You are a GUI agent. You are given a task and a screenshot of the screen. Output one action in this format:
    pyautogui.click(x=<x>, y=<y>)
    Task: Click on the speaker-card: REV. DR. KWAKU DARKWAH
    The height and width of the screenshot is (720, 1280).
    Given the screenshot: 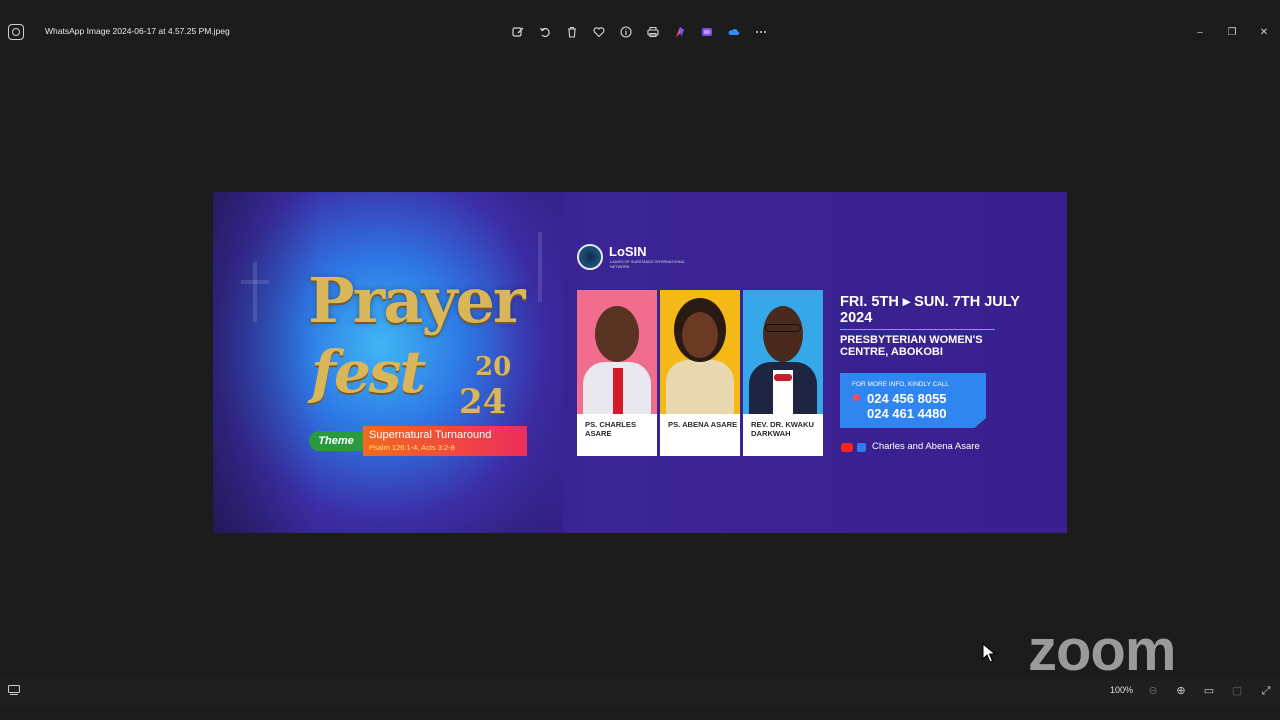 What is the action you would take?
    pyautogui.click(x=783, y=373)
    